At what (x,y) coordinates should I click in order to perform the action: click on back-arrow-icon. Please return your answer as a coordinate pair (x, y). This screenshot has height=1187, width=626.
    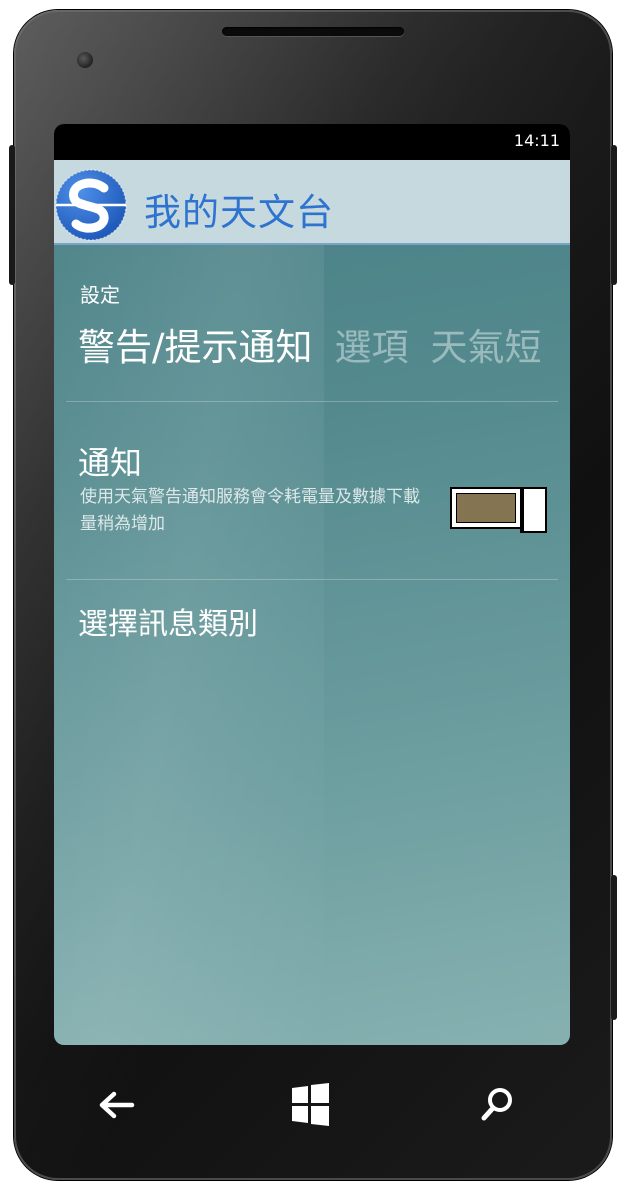
    Looking at the image, I should click on (116, 1105).